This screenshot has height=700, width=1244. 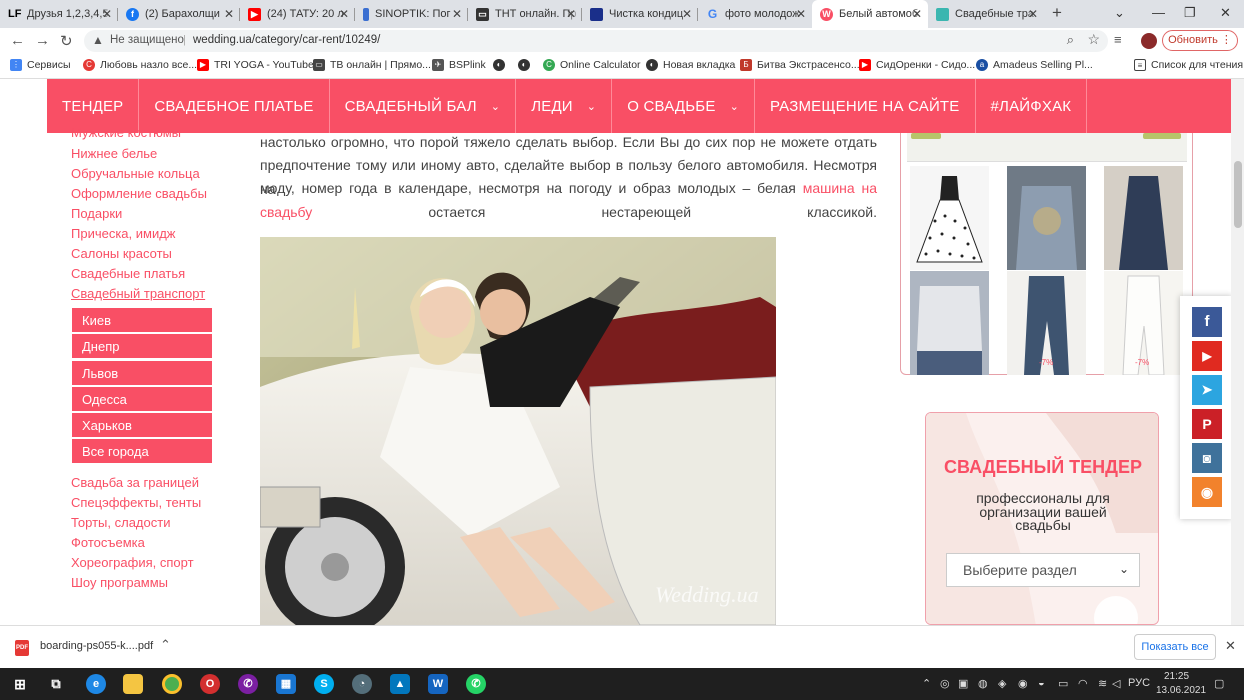 I want to click on nav-item-placement: РАЗМЕЩЕНИЕ НА САЙТЕ, so click(x=865, y=106).